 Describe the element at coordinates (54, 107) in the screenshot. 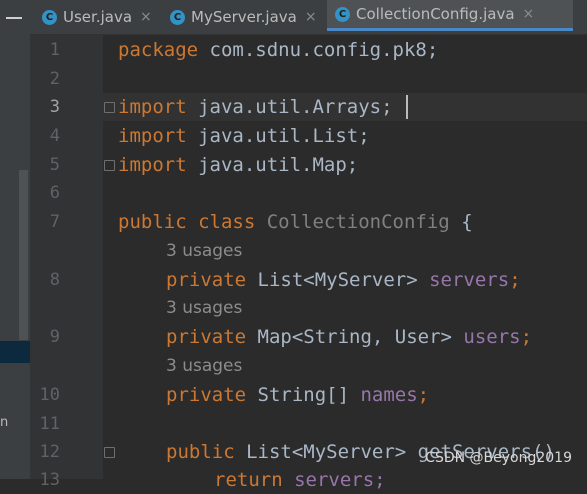

I see `line-number-current: 3` at that location.